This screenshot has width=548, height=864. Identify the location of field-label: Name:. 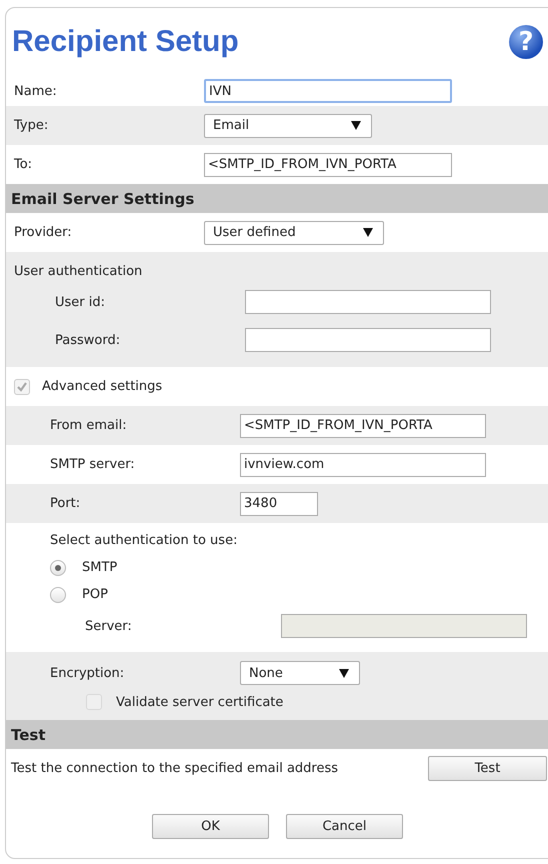
(35, 91).